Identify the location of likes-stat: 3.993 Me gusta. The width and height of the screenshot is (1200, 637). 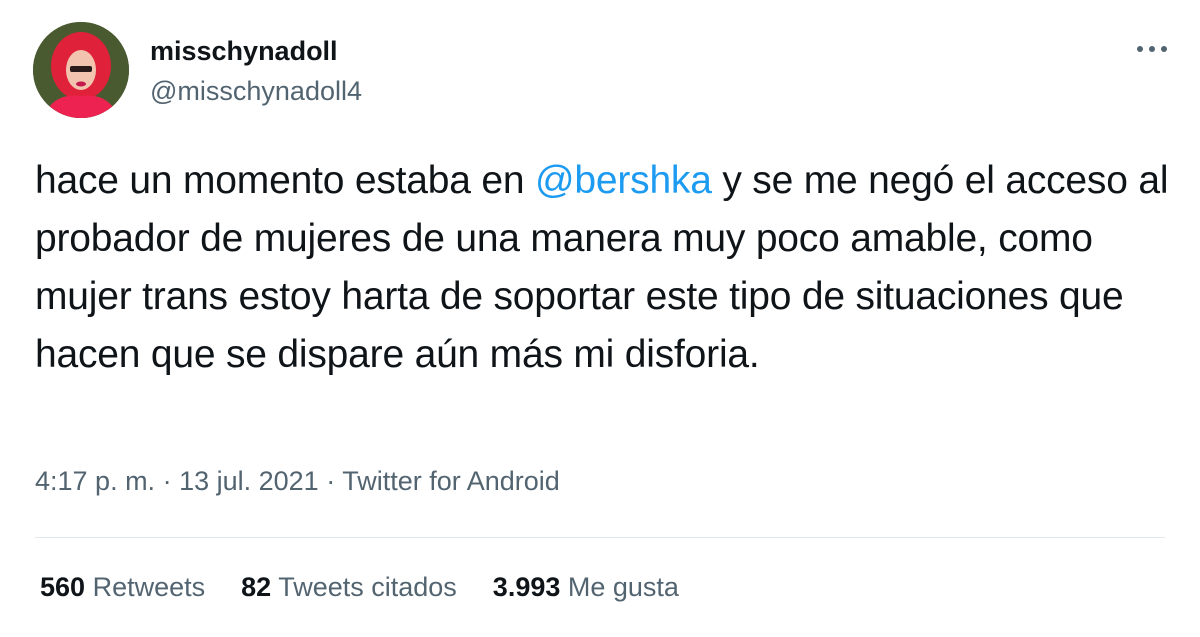
(586, 587).